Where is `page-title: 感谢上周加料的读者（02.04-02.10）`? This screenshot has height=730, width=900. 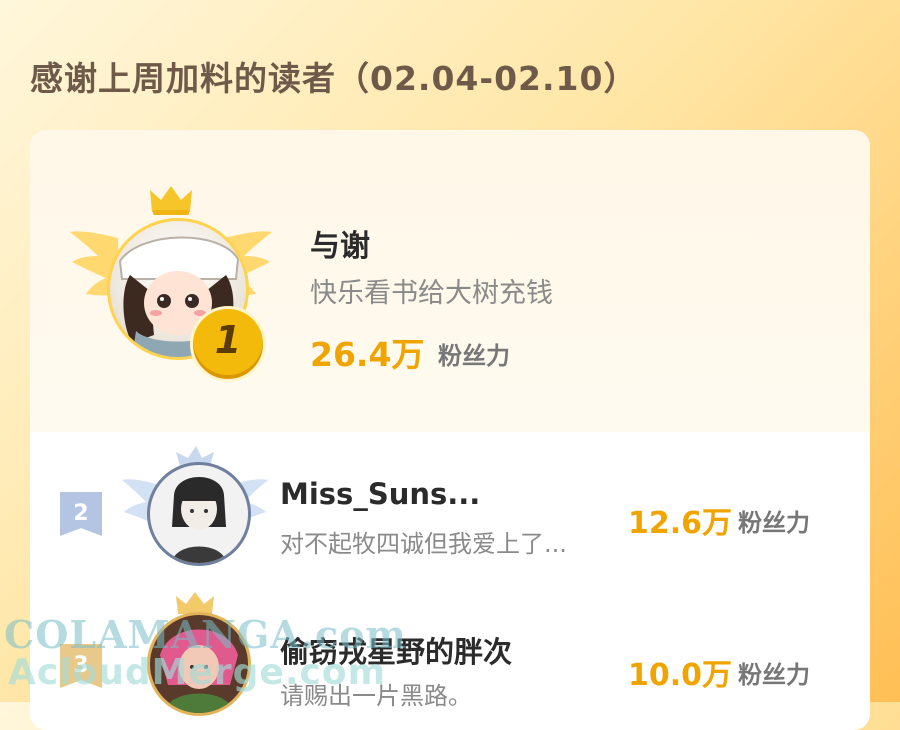
page-title: 感谢上周加料的读者（02.04-02.10） is located at coordinates (334, 78).